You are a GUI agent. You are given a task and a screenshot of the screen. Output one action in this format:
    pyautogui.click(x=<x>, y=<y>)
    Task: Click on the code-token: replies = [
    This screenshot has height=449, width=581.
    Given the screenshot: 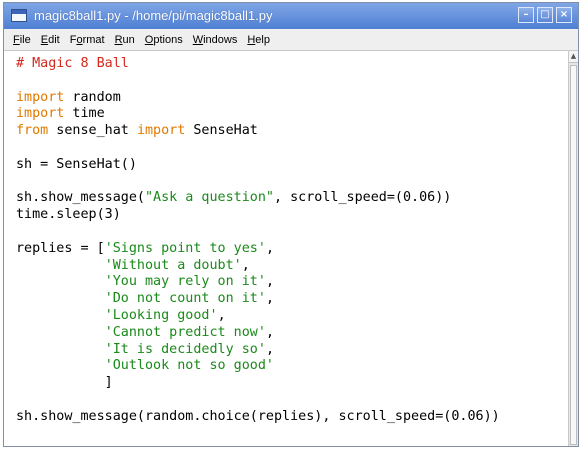 What is the action you would take?
    pyautogui.click(x=60, y=248)
    